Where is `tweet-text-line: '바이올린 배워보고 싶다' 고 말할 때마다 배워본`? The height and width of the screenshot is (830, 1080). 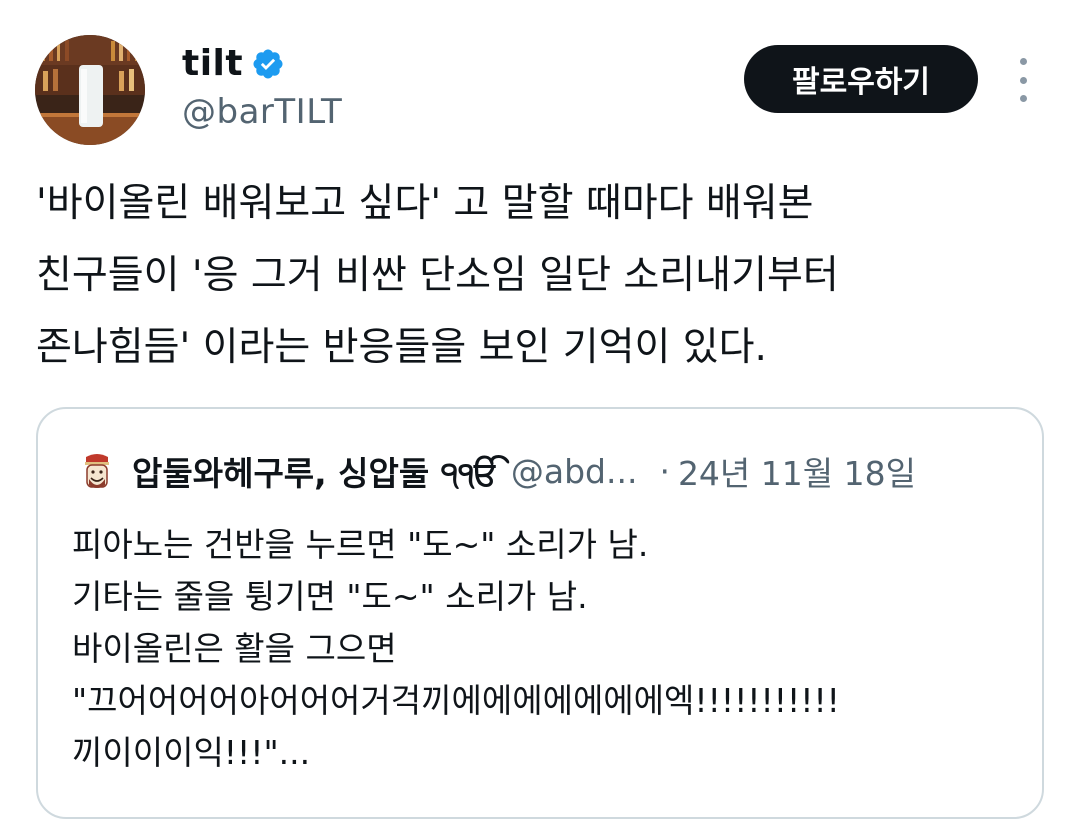
tweet-text-line: '바이올린 배워보고 싶다' 고 말할 때마다 배워본 is located at coordinates (425, 203).